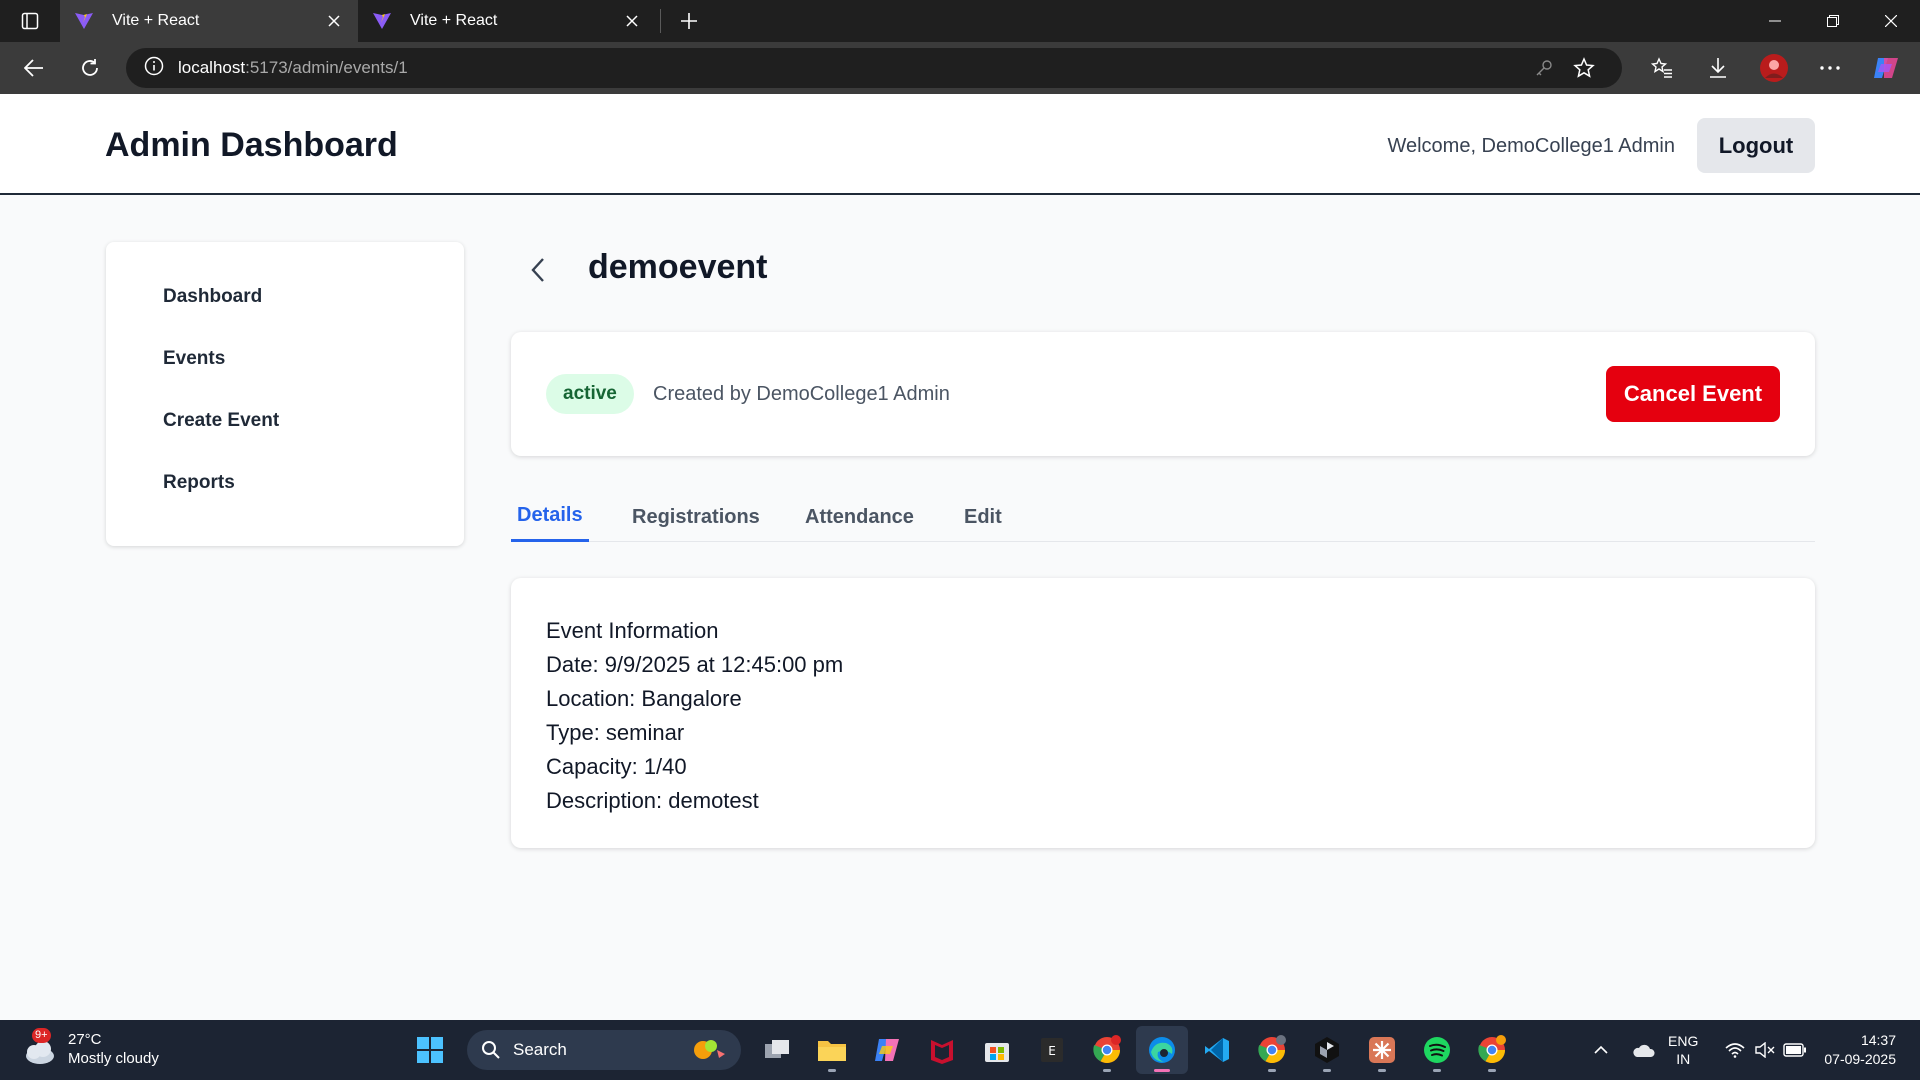 The image size is (1920, 1080). Describe the element at coordinates (1492, 1050) in the screenshot. I see `chrome-profile-2-icon` at that location.